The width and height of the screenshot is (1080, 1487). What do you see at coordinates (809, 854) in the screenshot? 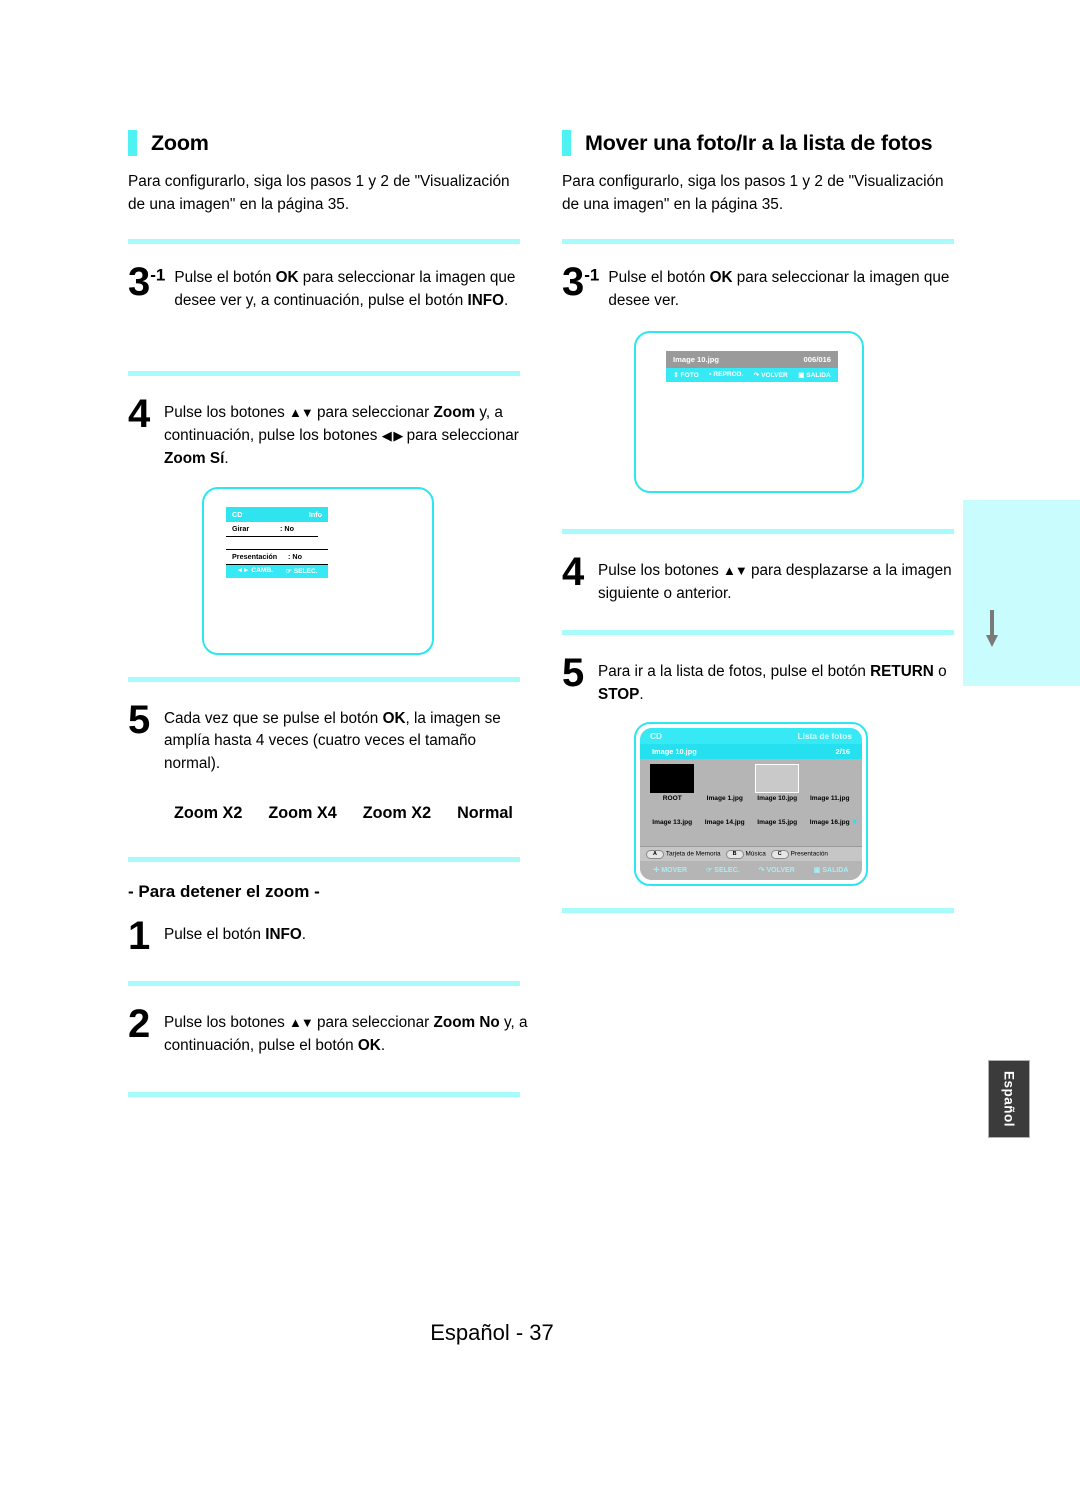
I see `color-key-label: Presentación` at bounding box center [809, 854].